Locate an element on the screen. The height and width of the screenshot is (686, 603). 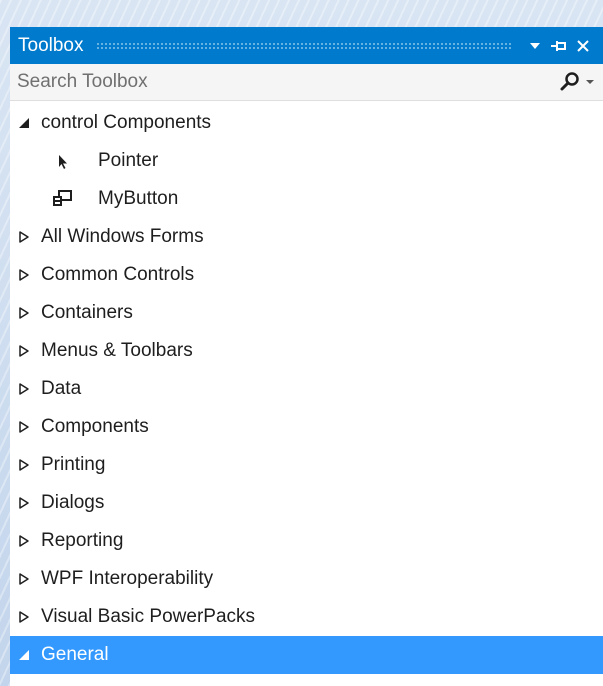
group-label: Reporting is located at coordinates (82, 540).